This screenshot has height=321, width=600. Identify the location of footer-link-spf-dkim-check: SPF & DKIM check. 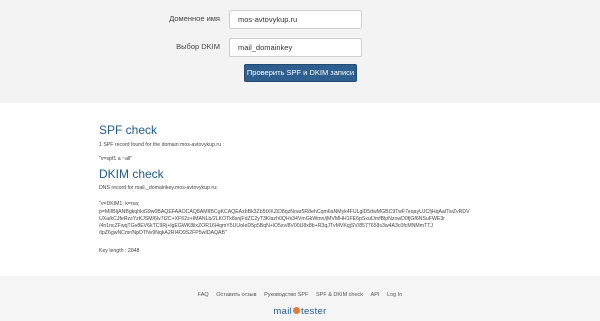
(339, 295).